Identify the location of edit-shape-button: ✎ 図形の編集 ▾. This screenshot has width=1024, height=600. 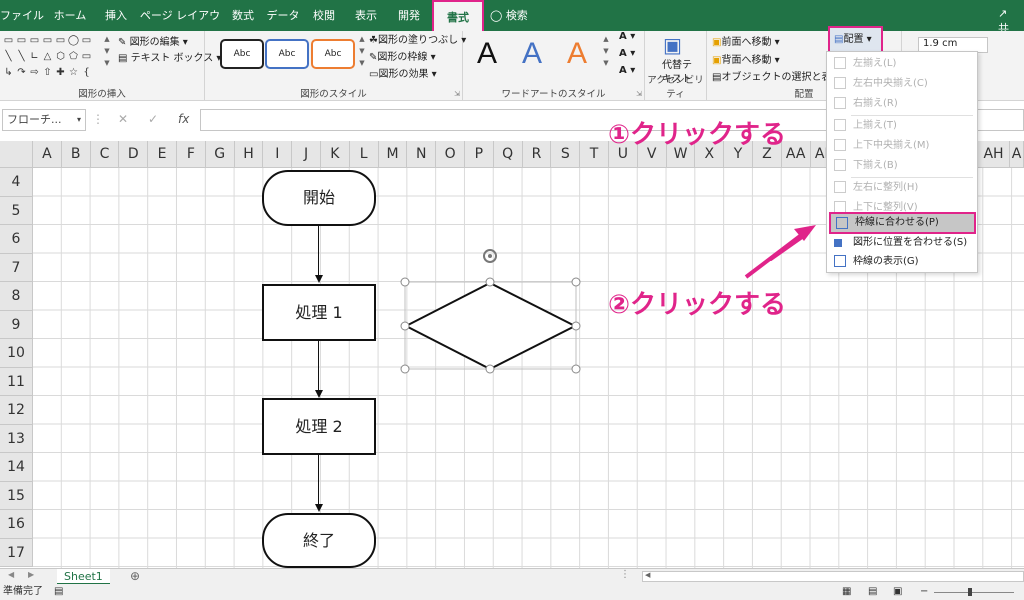
(153, 40).